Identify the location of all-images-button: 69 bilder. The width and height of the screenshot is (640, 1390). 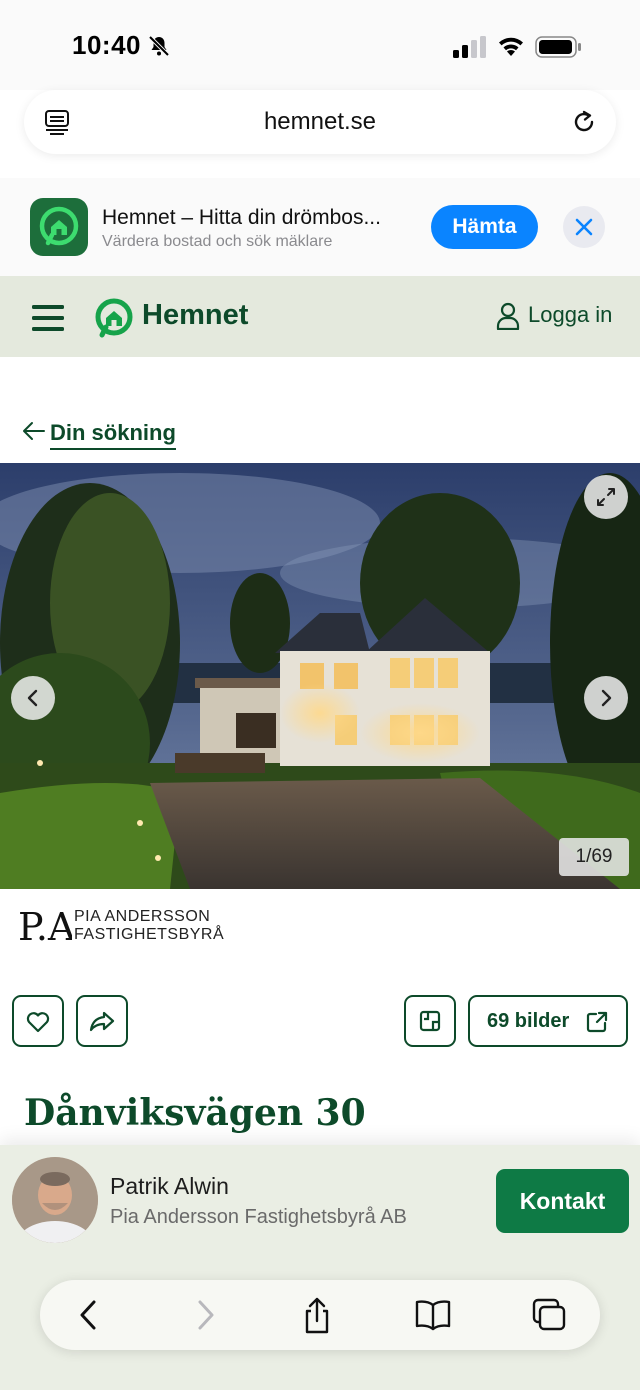
(548, 1021).